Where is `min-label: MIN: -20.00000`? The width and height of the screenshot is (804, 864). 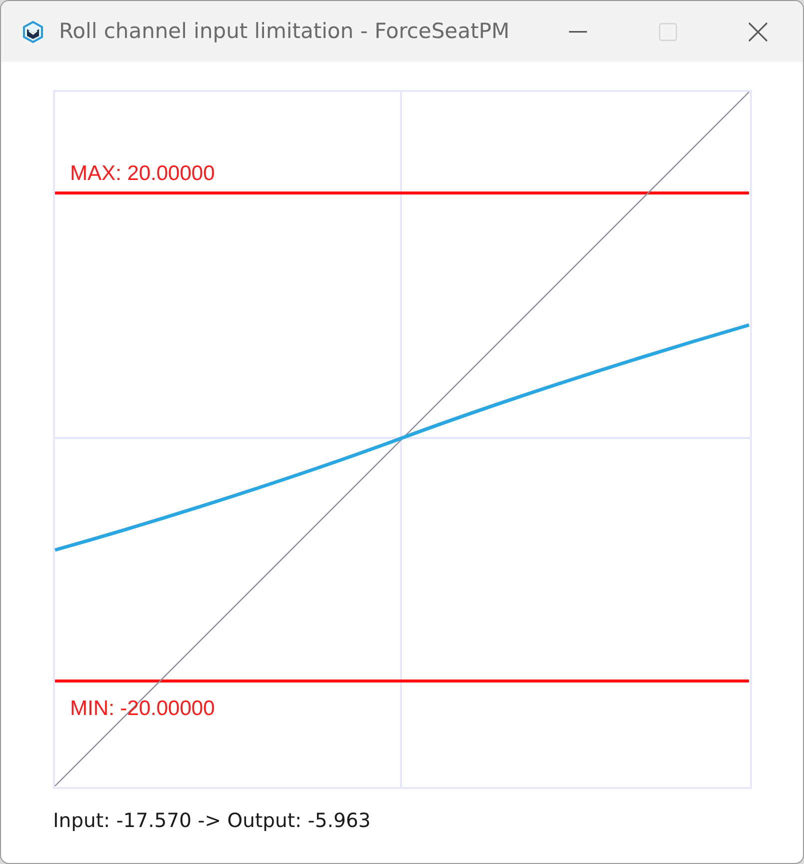
min-label: MIN: -20.00000 is located at coordinates (142, 708).